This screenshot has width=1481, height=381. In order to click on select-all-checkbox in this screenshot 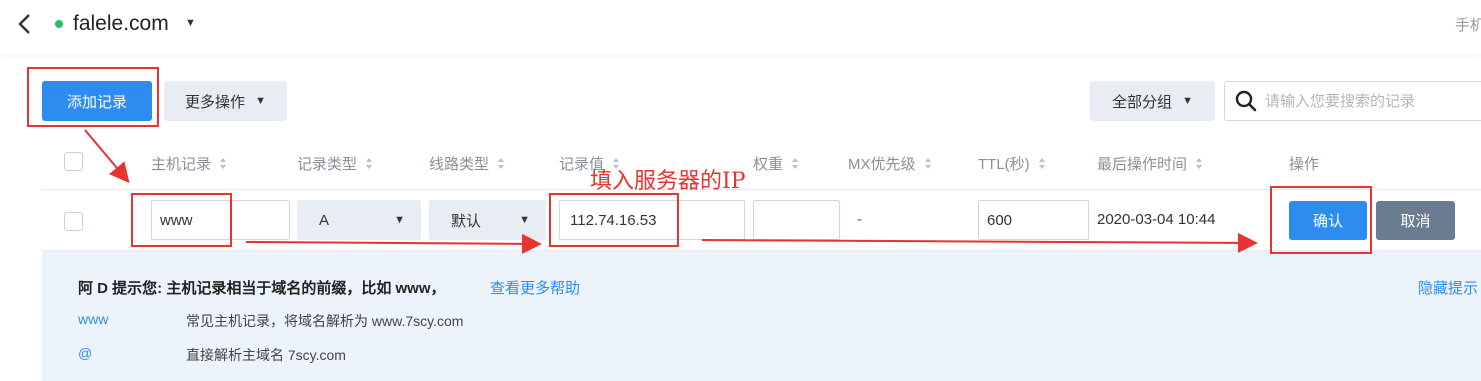, I will do `click(73, 161)`.